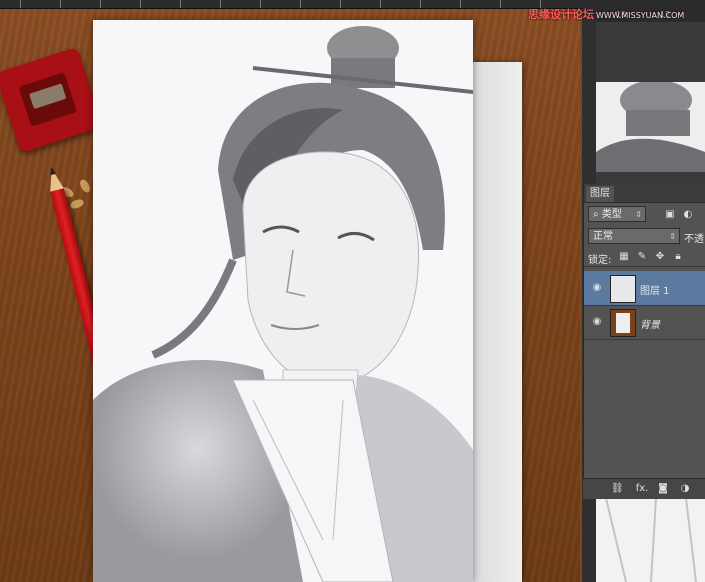  I want to click on adjustment-filter-icon: ◐, so click(688, 215).